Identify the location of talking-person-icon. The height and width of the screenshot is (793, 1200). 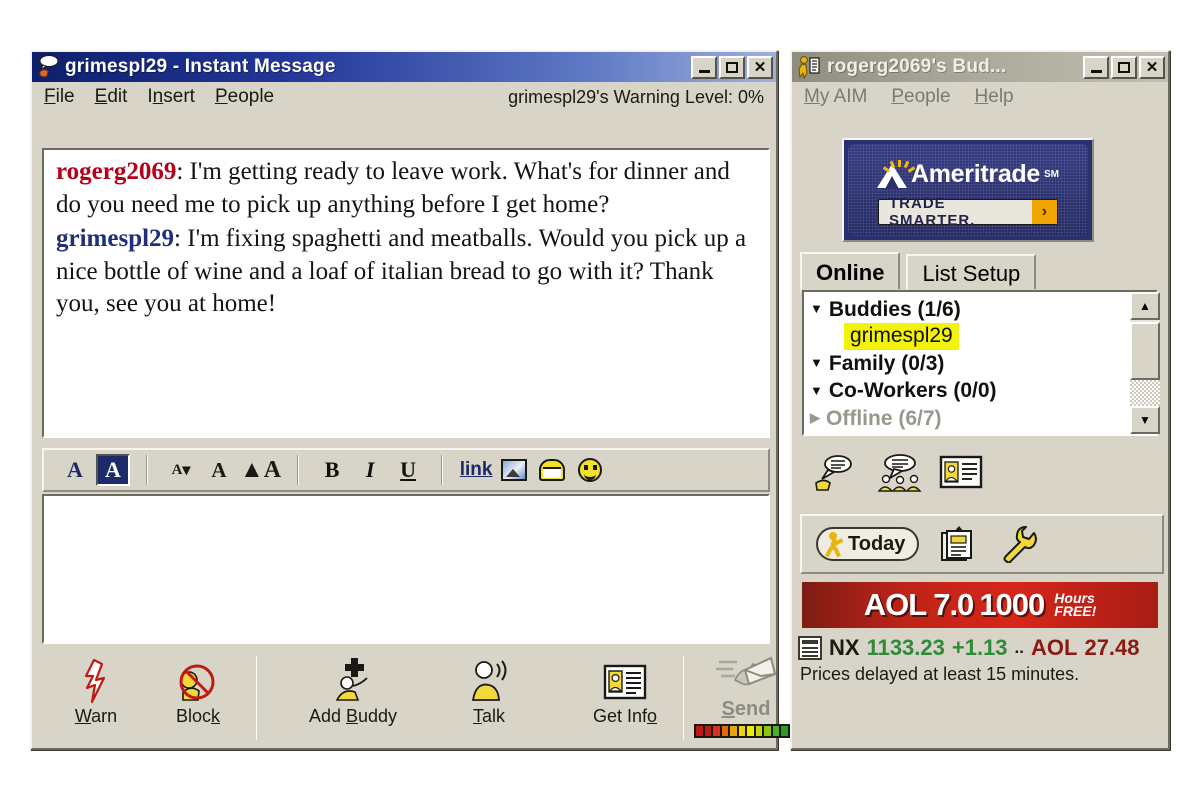
(489, 680).